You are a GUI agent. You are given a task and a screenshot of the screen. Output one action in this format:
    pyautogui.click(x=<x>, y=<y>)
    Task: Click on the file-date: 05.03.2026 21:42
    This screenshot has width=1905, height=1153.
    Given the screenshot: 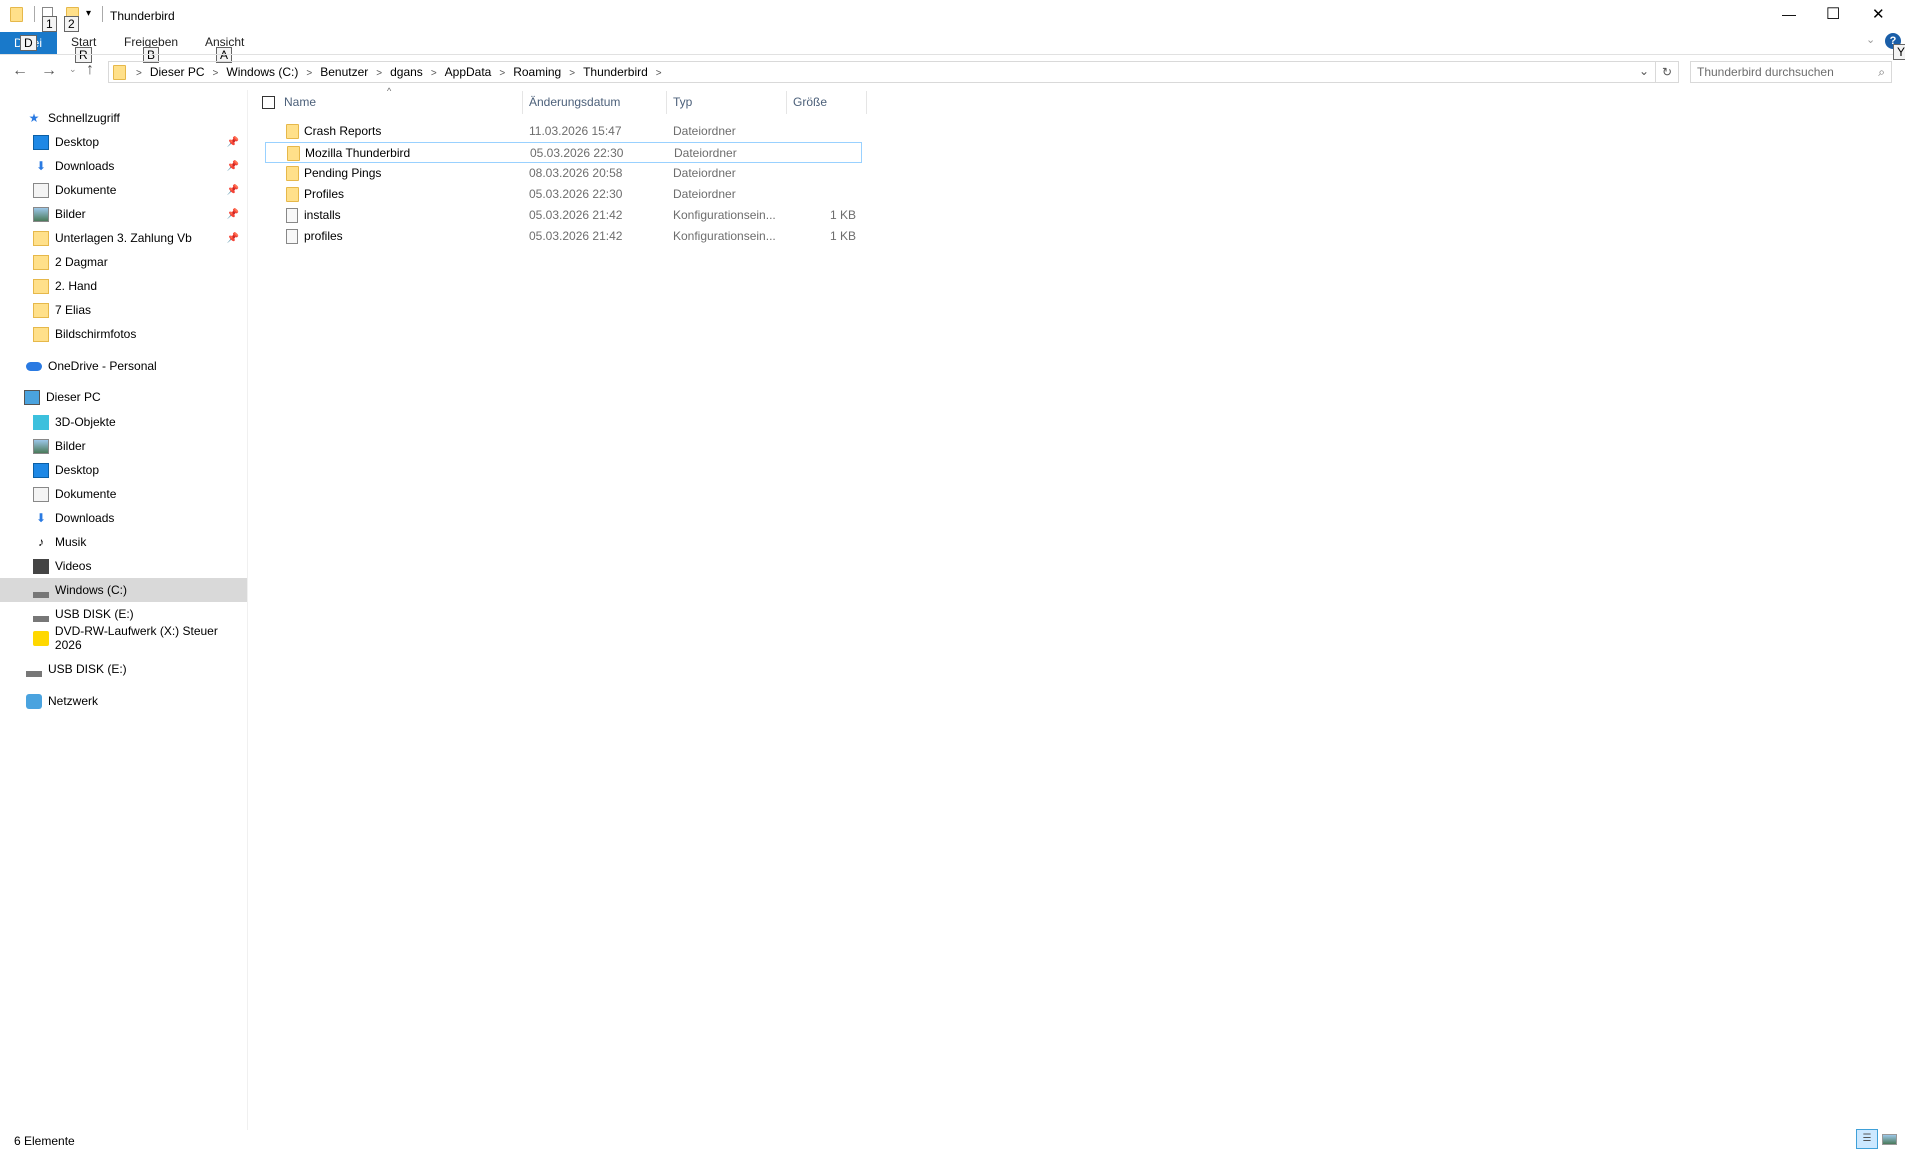 What is the action you would take?
    pyautogui.click(x=576, y=236)
    